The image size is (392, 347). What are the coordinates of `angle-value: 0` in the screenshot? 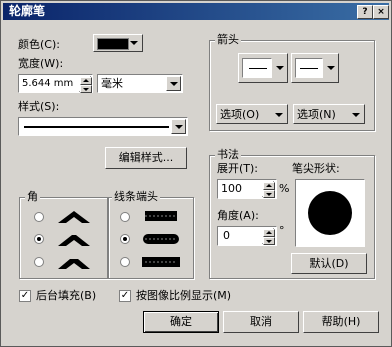 It's located at (226, 235).